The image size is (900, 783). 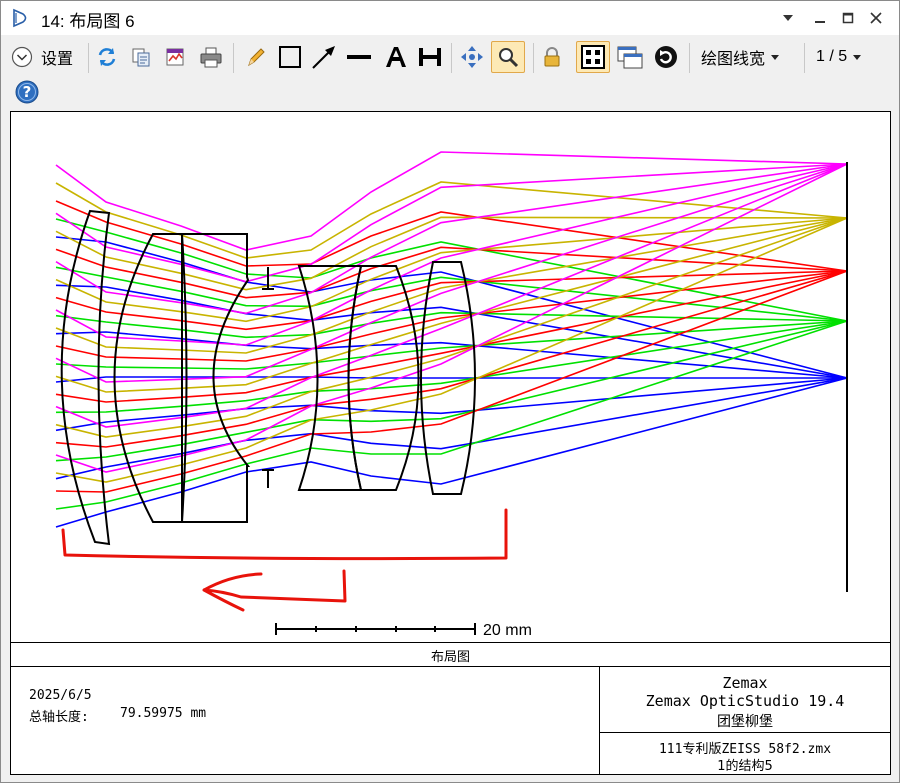 What do you see at coordinates (268, 478) in the screenshot?
I see `stop-mark-bottom` at bounding box center [268, 478].